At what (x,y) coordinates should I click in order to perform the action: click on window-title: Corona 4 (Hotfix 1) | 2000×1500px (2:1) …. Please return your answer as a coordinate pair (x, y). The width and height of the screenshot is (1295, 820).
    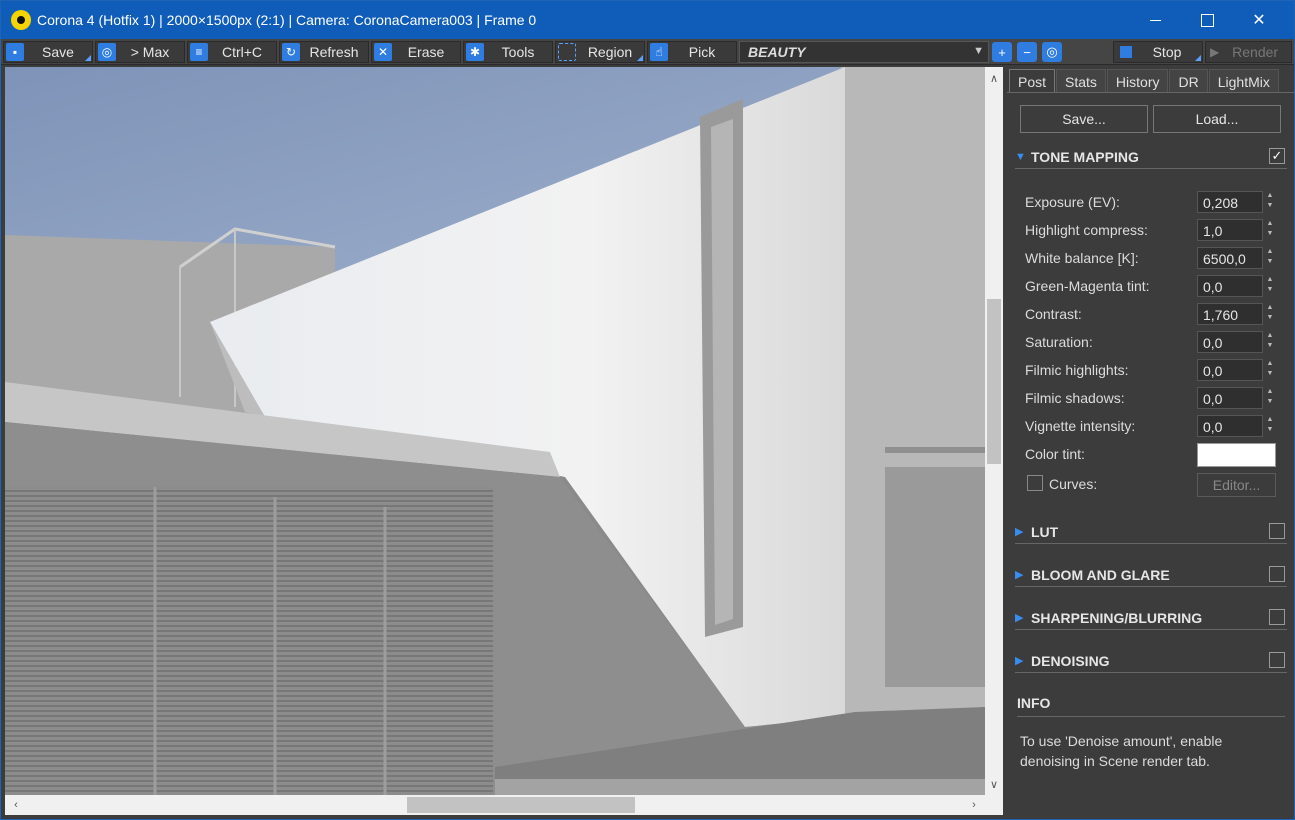
    Looking at the image, I should click on (287, 20).